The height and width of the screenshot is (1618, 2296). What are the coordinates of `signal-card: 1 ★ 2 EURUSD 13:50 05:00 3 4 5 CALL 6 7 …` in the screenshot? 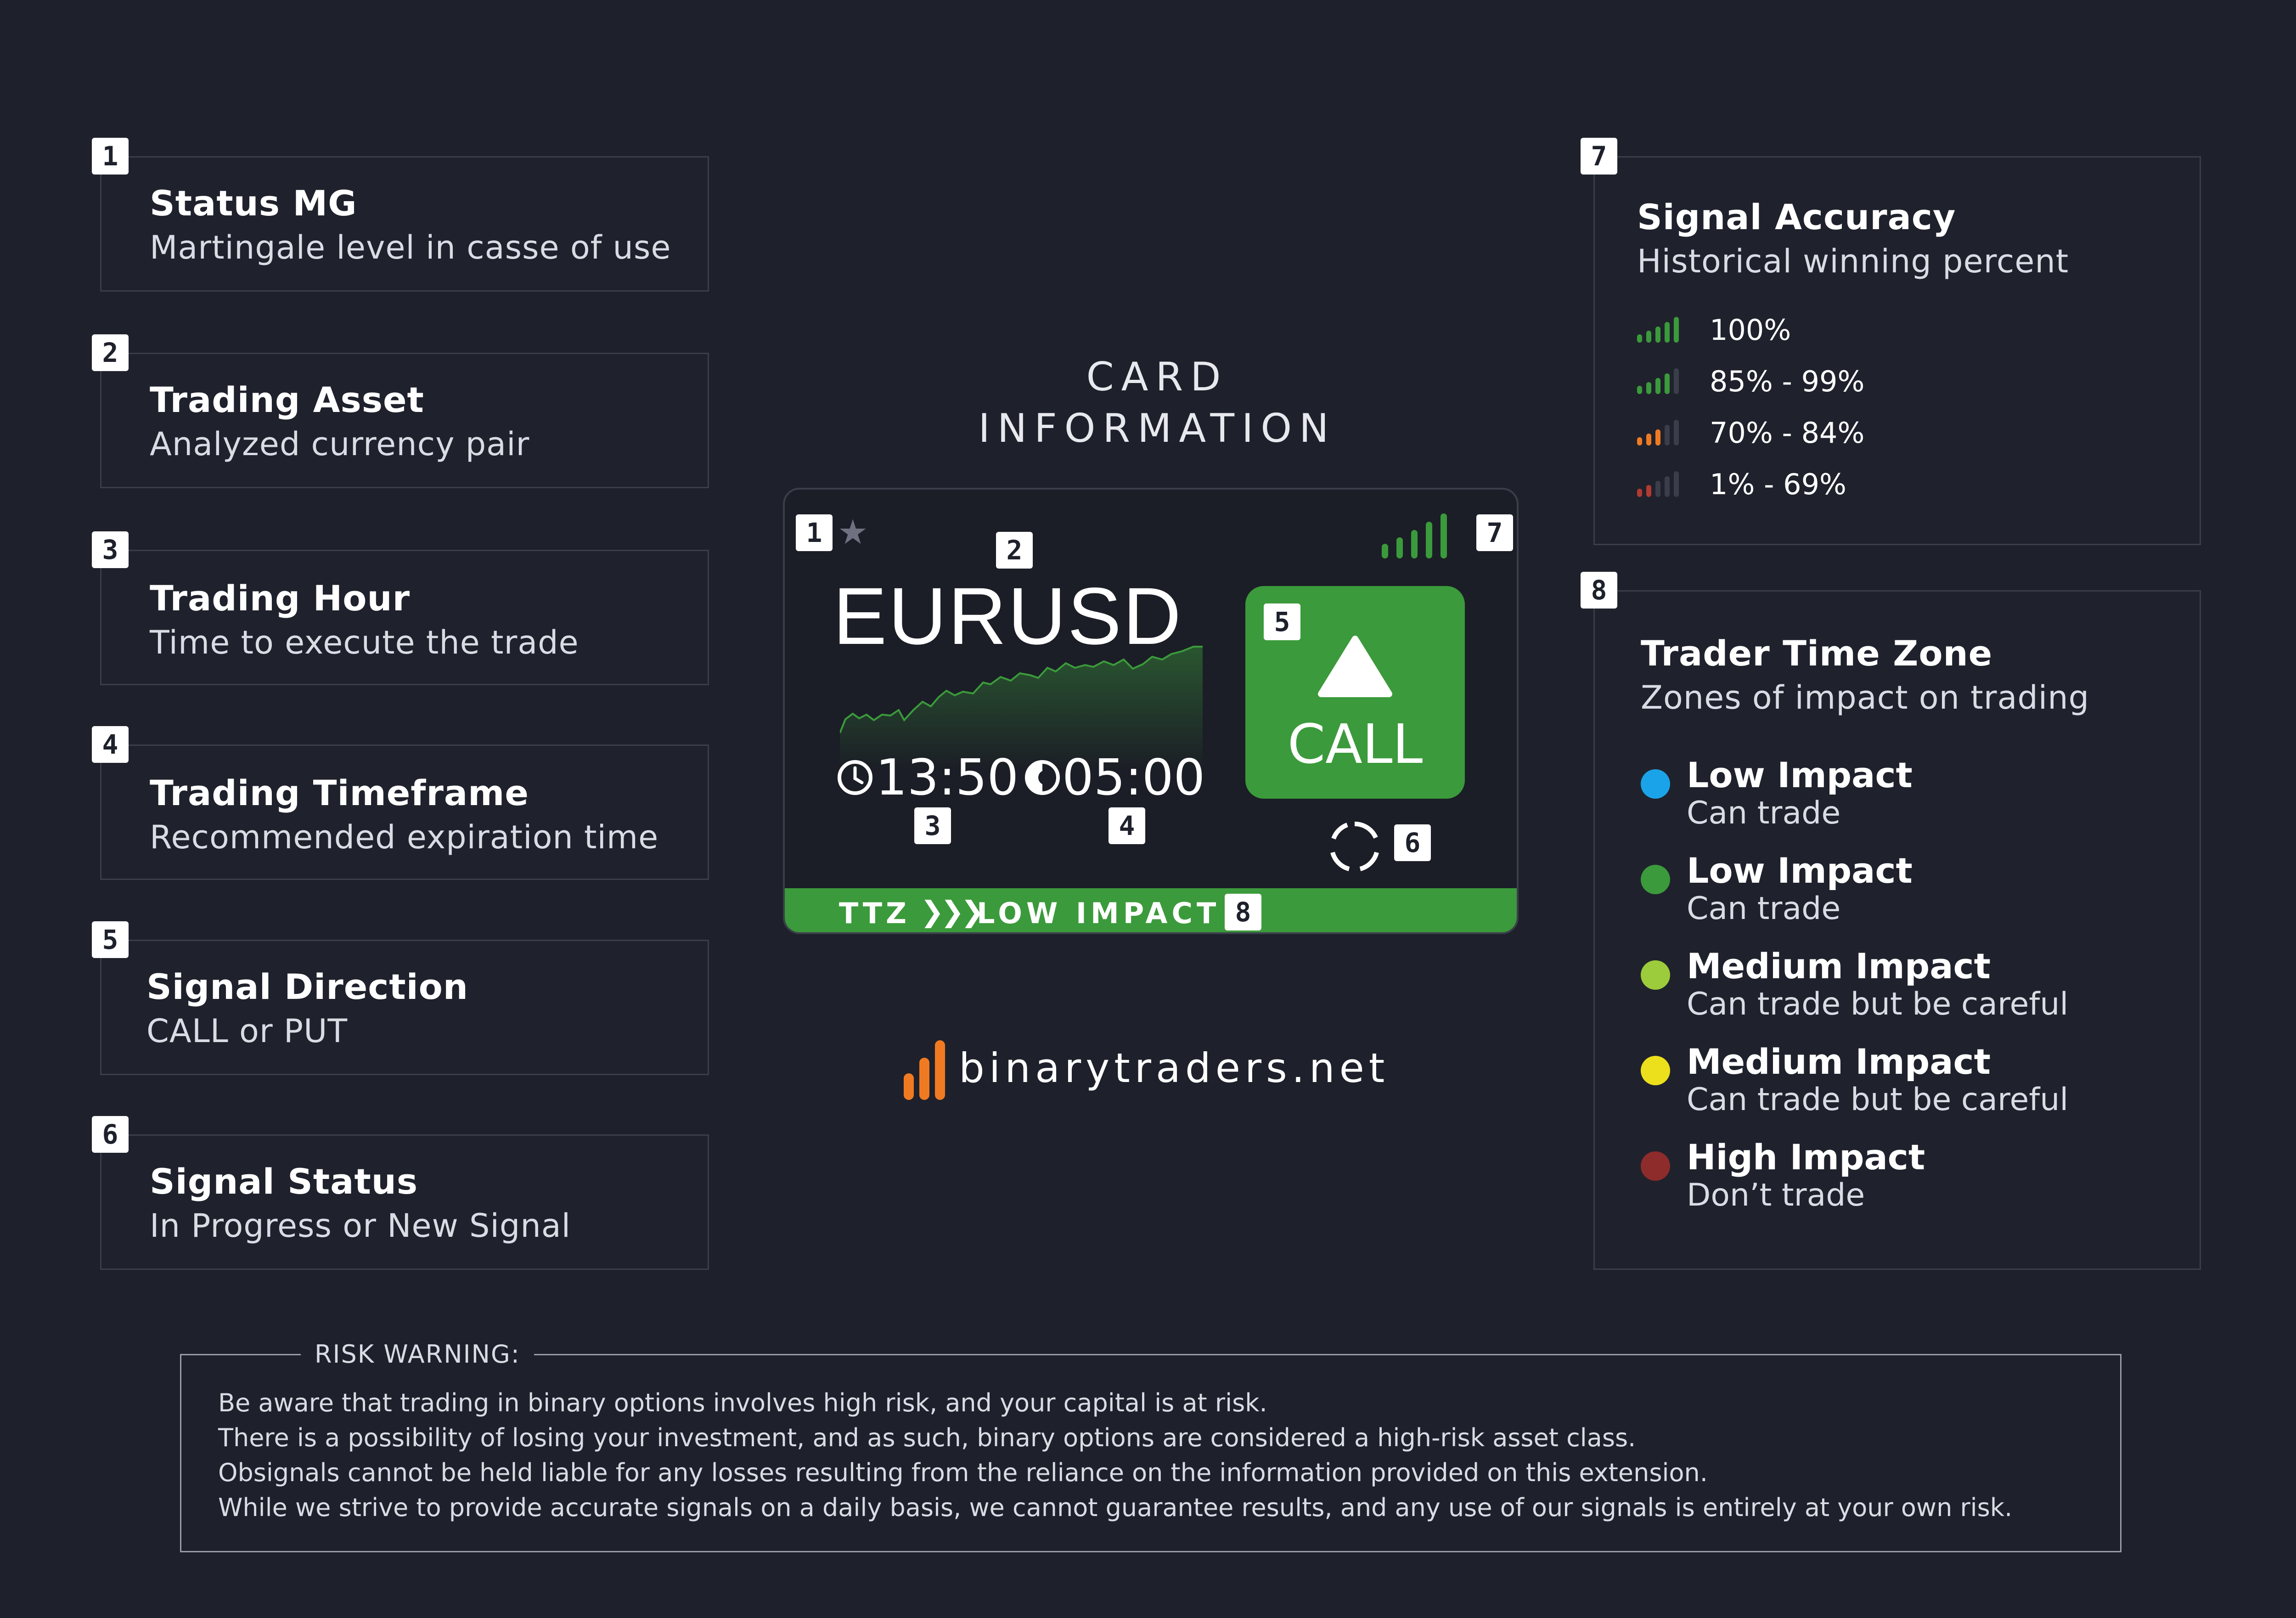 It's located at (1151, 711).